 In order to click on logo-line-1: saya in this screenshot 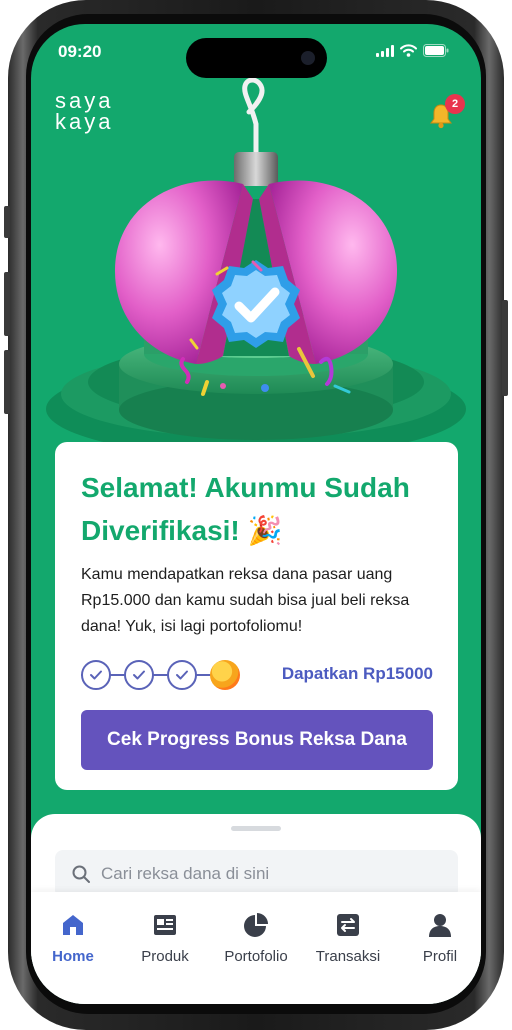, I will do `click(84, 100)`.